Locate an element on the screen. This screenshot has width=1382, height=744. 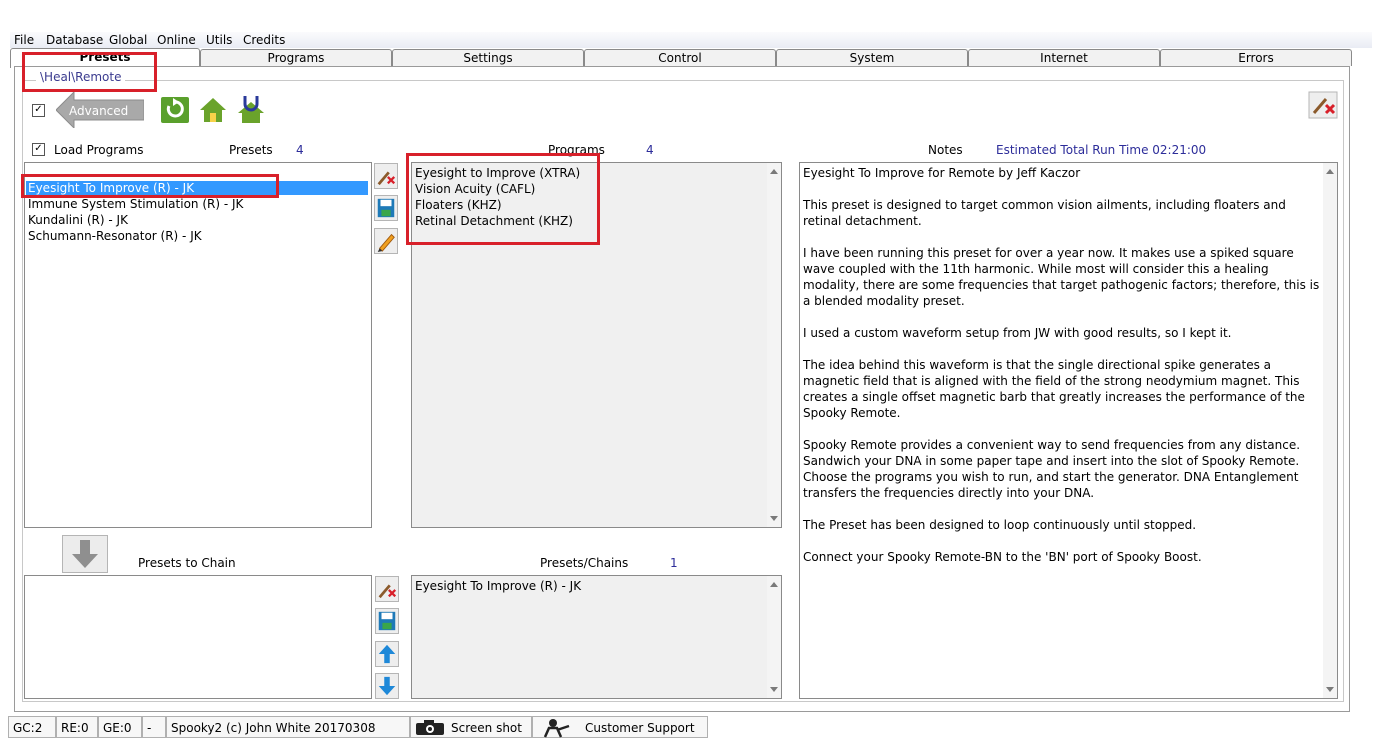
delete-preset-icon is located at coordinates (386, 176).